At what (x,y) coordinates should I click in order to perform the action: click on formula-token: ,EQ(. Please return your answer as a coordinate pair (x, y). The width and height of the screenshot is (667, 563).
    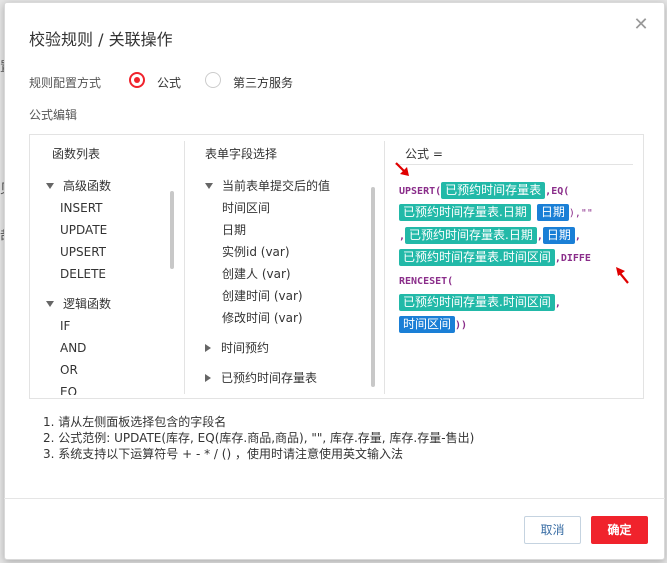
    Looking at the image, I should click on (557, 191).